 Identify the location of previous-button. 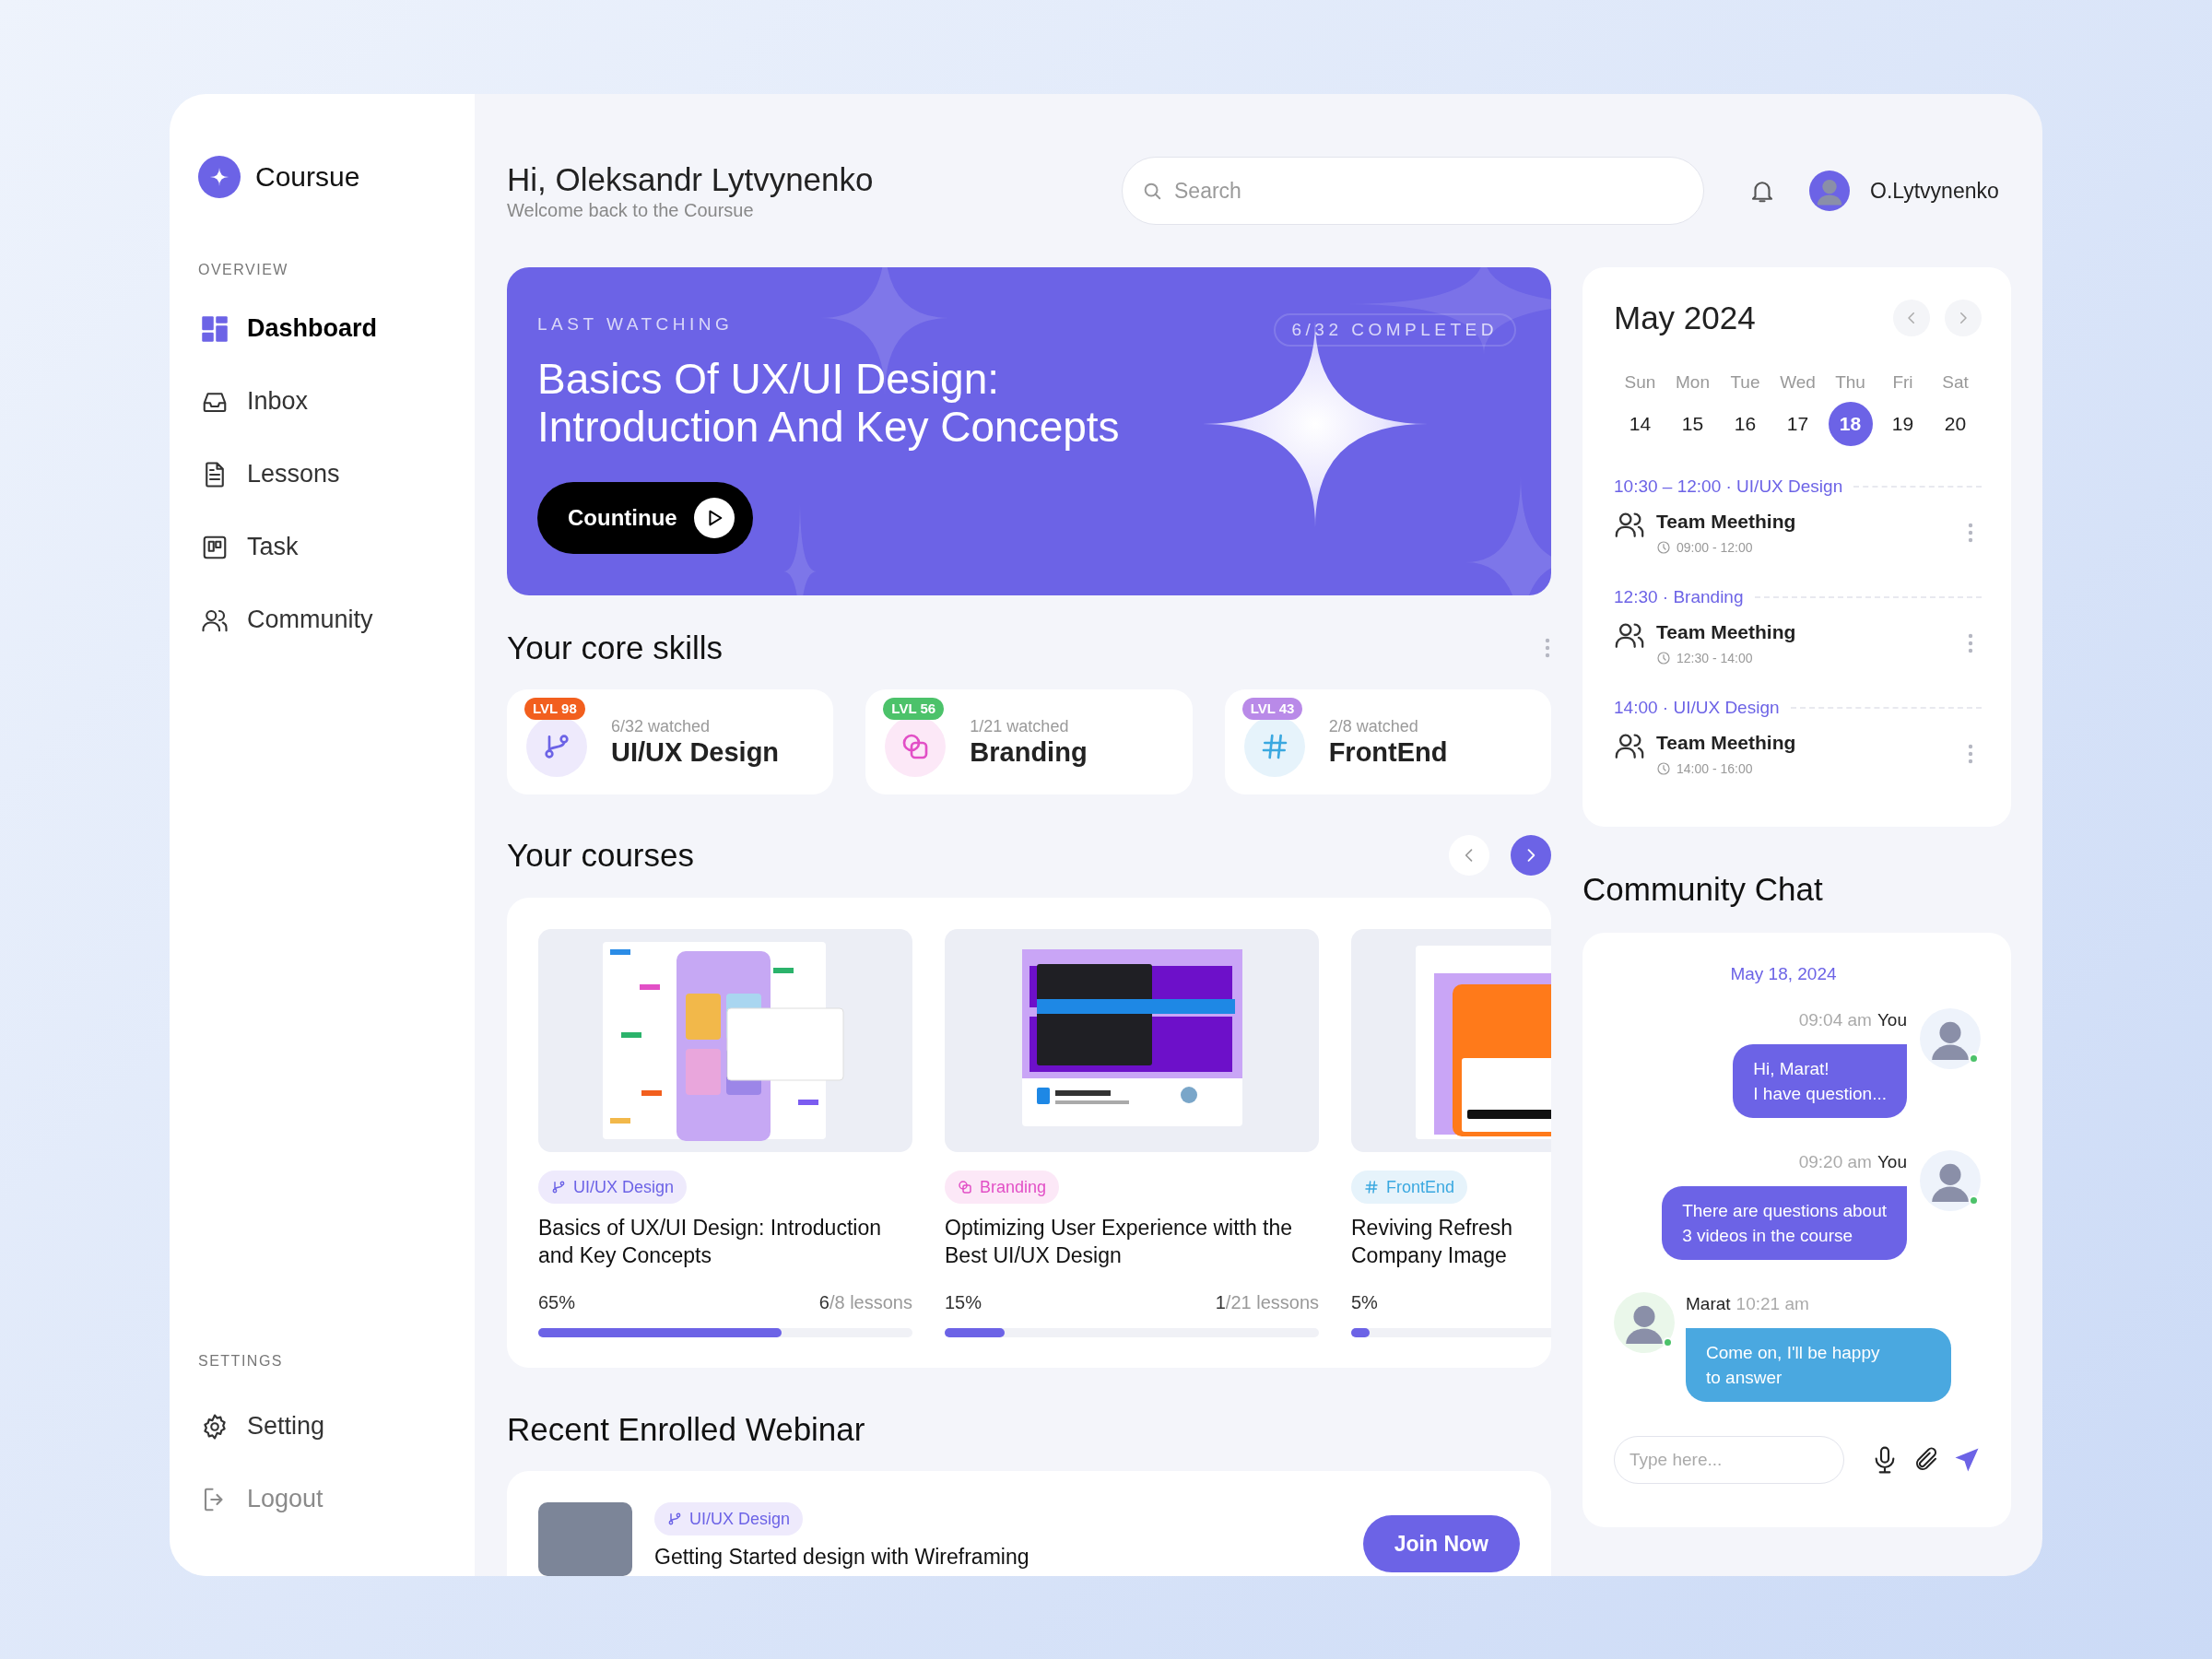
(1469, 855).